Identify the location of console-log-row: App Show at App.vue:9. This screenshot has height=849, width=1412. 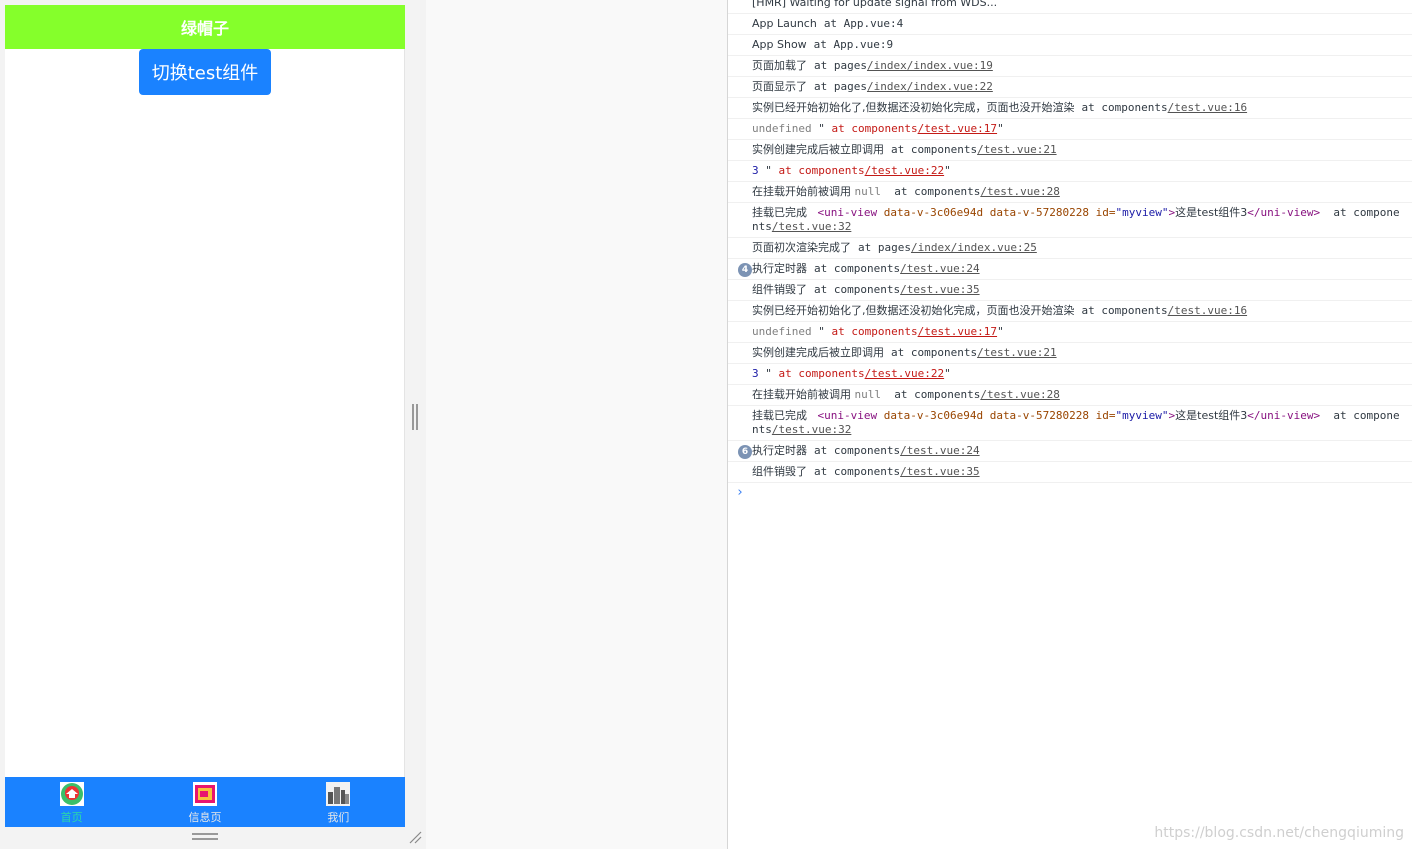
(1070, 45).